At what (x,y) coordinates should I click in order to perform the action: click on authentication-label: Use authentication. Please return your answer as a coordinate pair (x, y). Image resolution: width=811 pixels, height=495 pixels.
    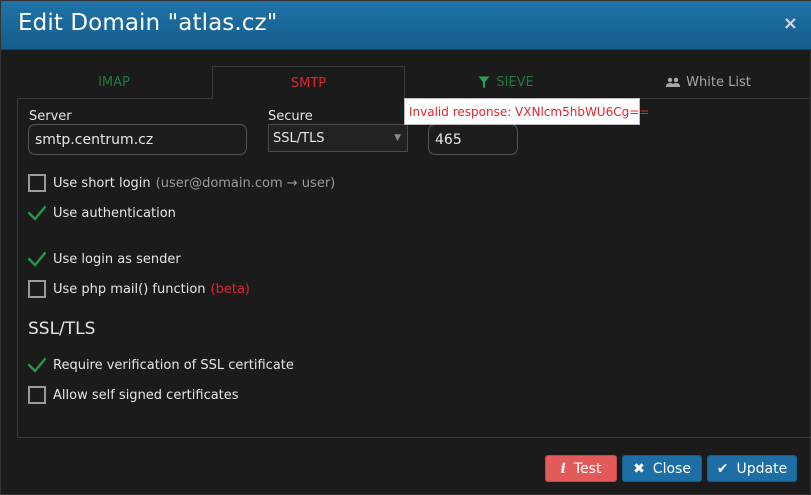
    Looking at the image, I should click on (114, 213).